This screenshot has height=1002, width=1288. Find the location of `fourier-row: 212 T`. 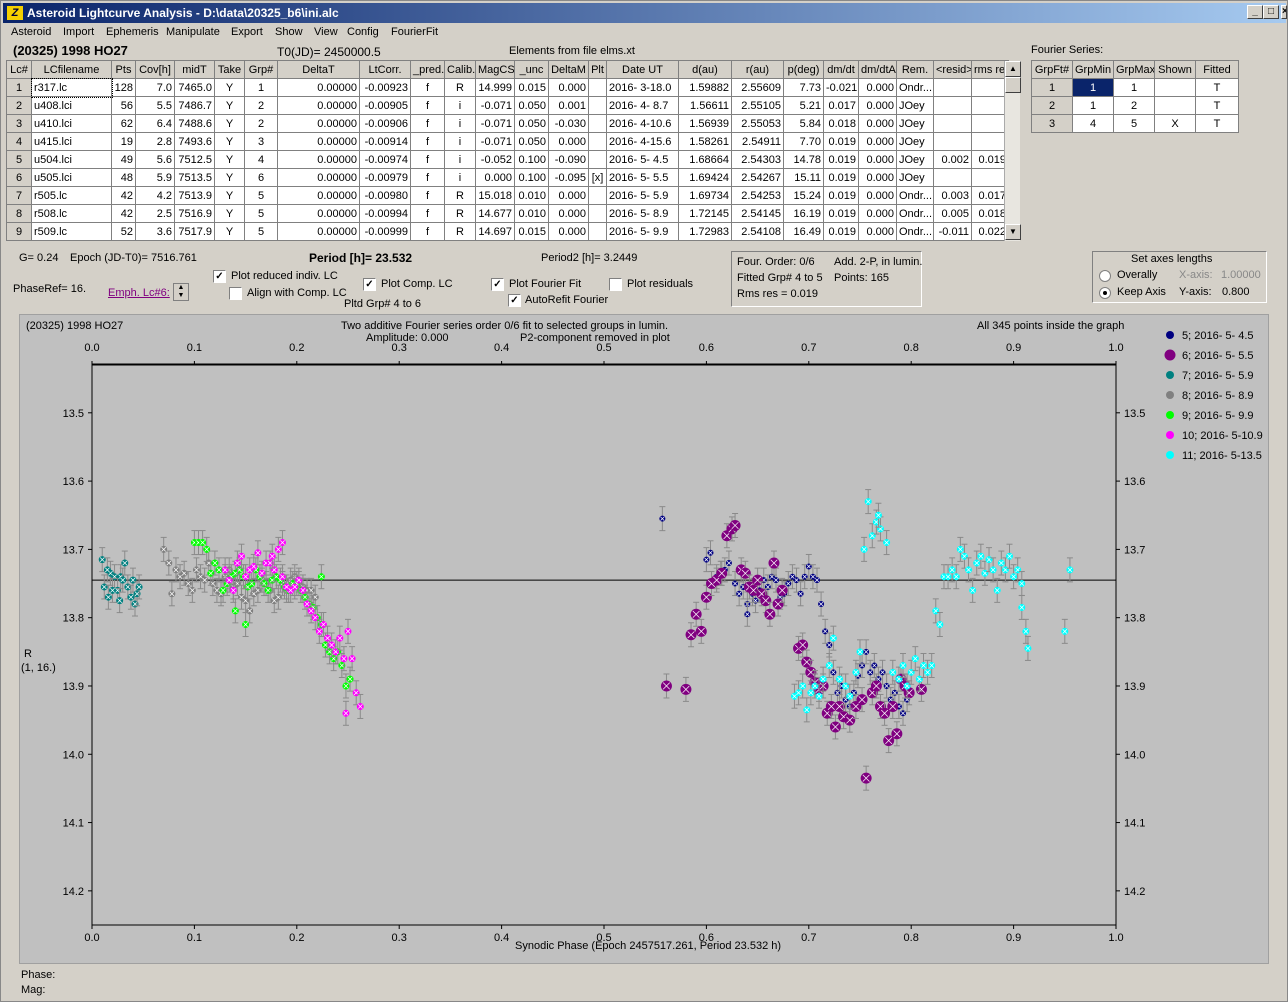

fourier-row: 212 T is located at coordinates (1135, 105).